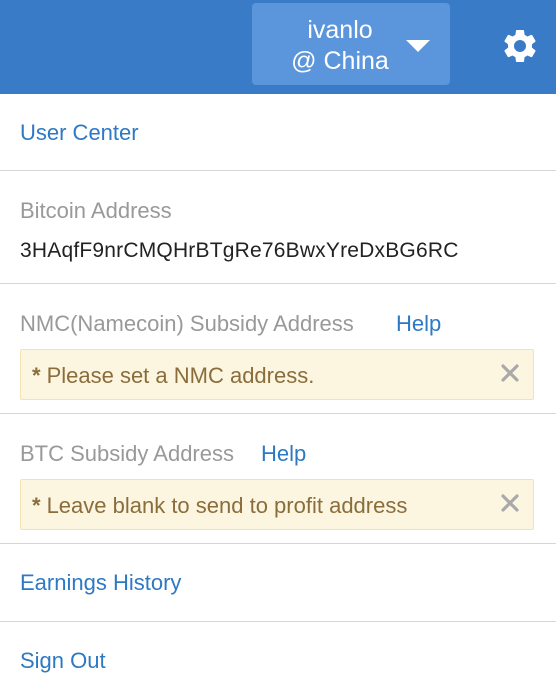 This screenshot has width=556, height=686. I want to click on caret-down-icon, so click(418, 46).